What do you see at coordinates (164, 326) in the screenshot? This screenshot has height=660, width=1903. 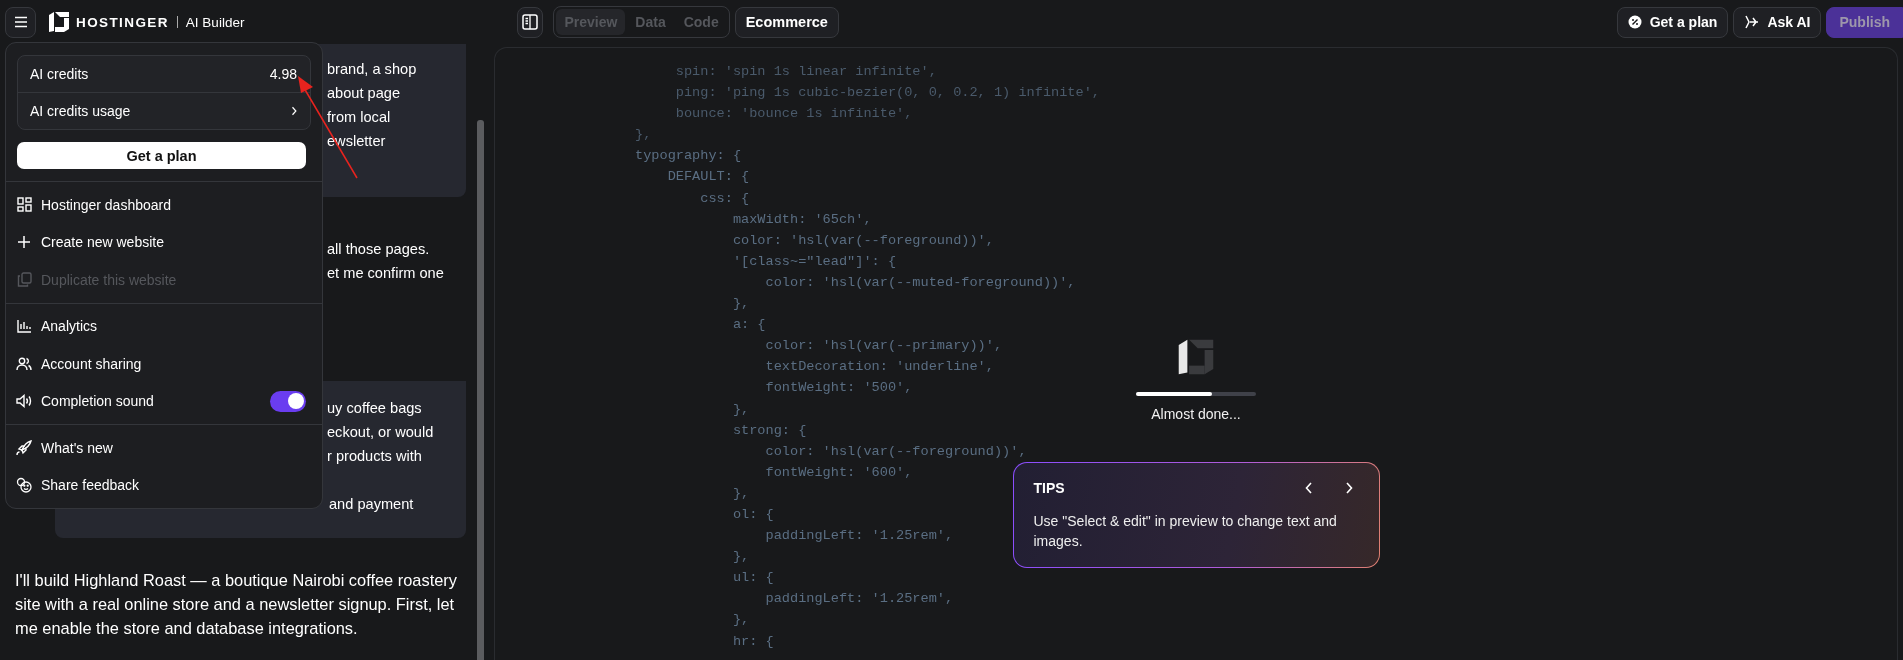 I see `menu-item: Analytics` at bounding box center [164, 326].